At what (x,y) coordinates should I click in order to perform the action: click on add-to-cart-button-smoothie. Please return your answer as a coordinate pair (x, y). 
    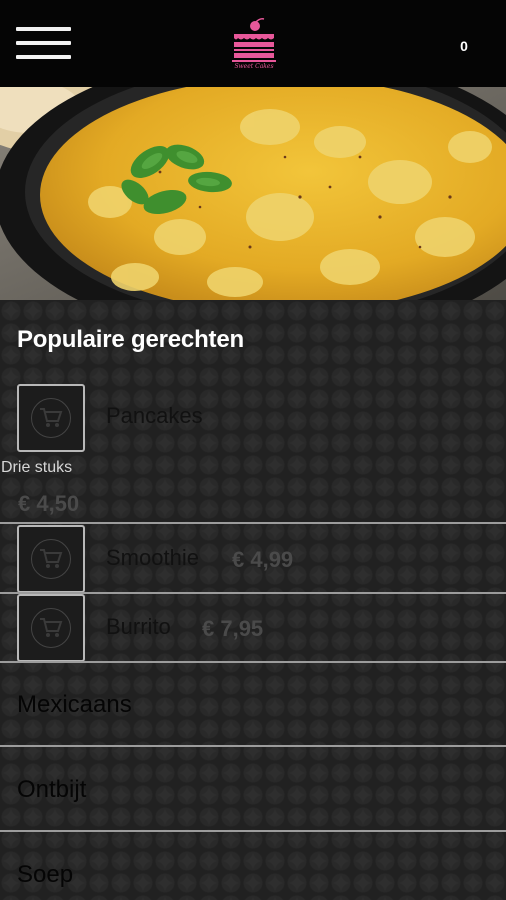
    Looking at the image, I should click on (51, 559).